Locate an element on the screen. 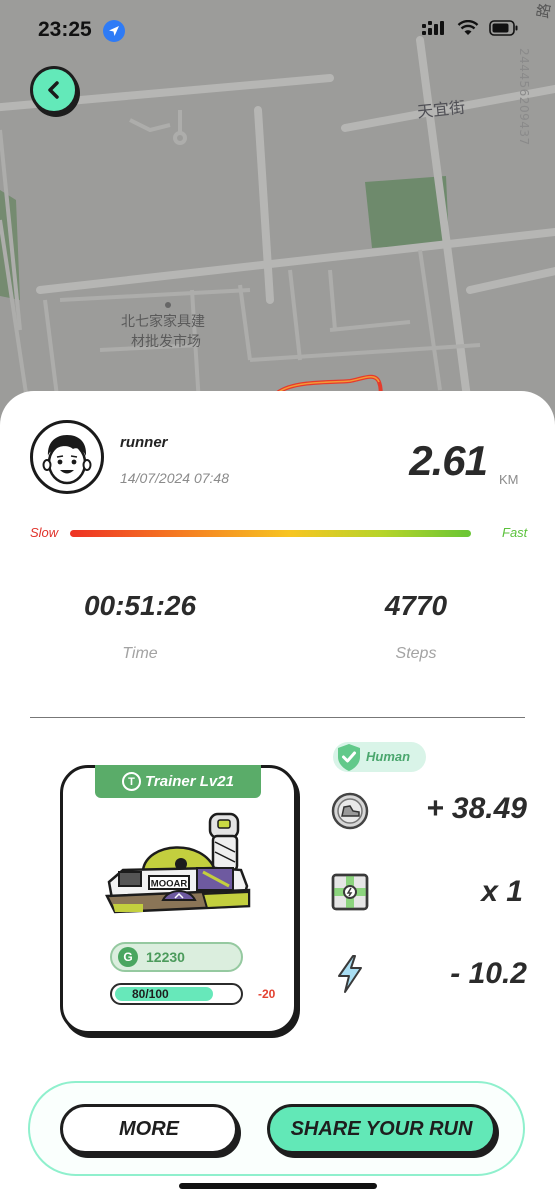 This screenshot has height=1200, width=555. map-poi-label: 北七家家具建 材批发市场 is located at coordinates (163, 332).